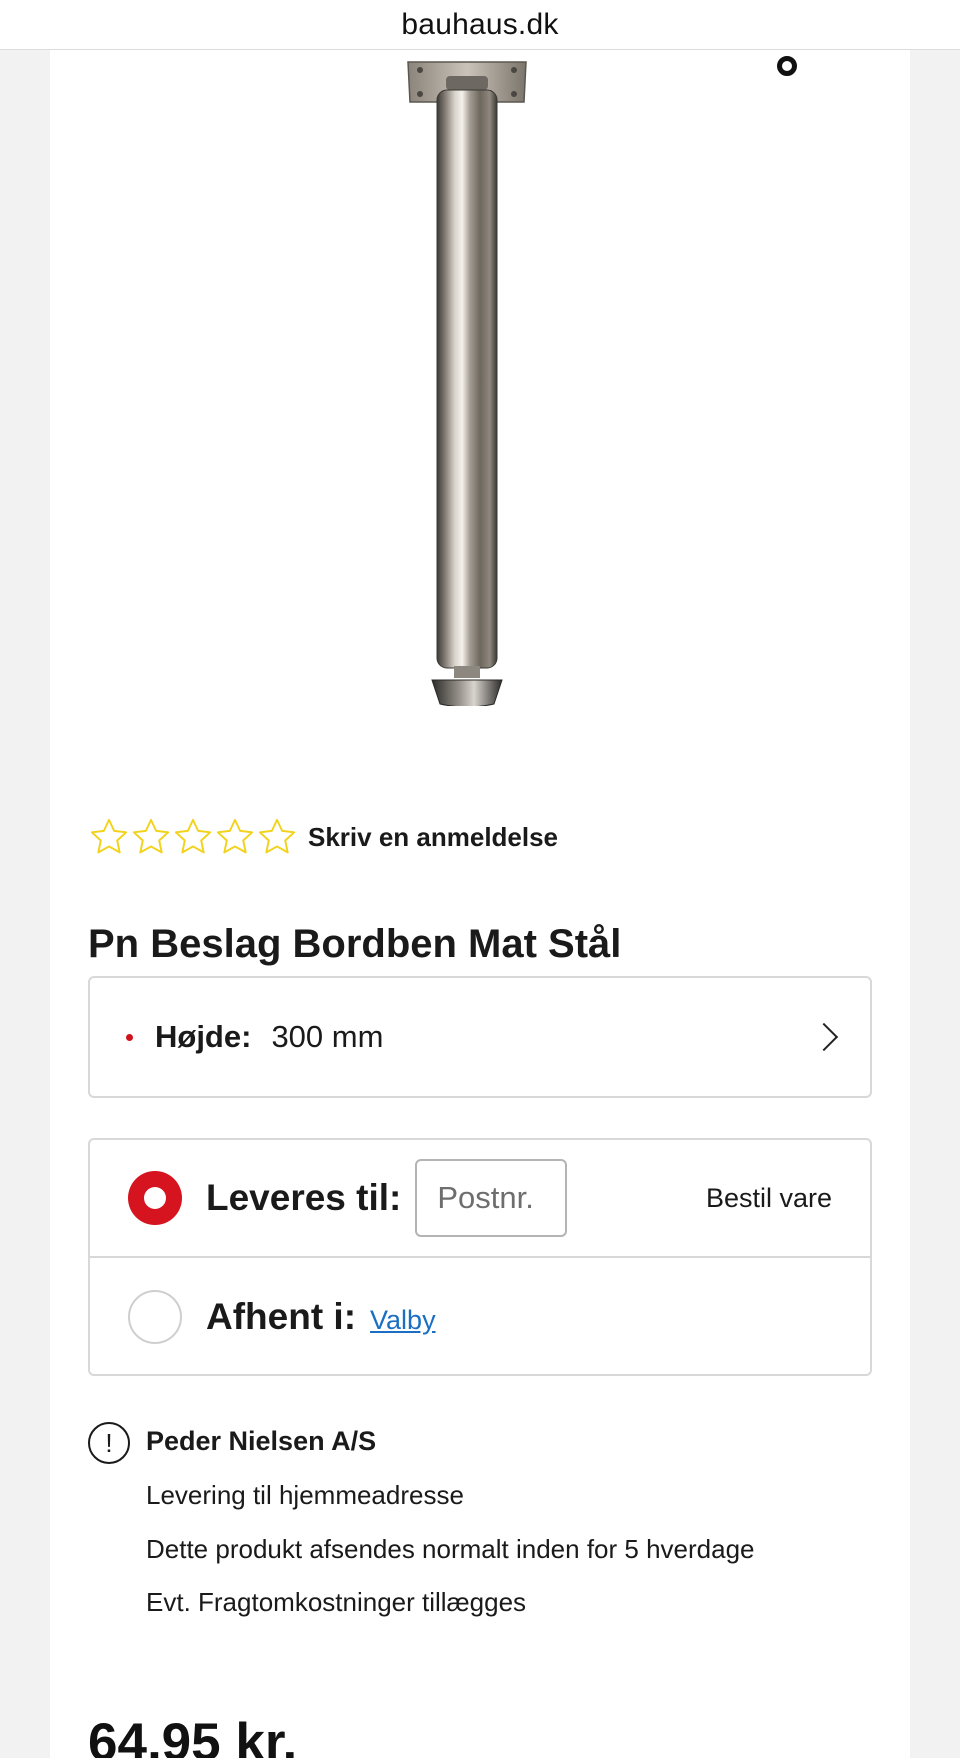 The height and width of the screenshot is (1758, 960). I want to click on seller-info-line: Evt. Fragtomkostninger tillægges, so click(336, 1602).